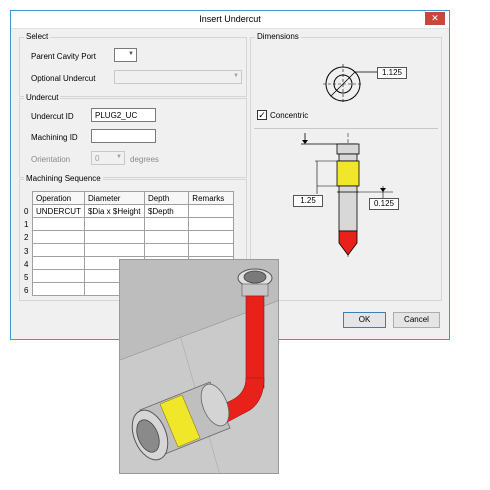  What do you see at coordinates (392, 73) in the screenshot?
I see `diameter-value-box: 1.125` at bounding box center [392, 73].